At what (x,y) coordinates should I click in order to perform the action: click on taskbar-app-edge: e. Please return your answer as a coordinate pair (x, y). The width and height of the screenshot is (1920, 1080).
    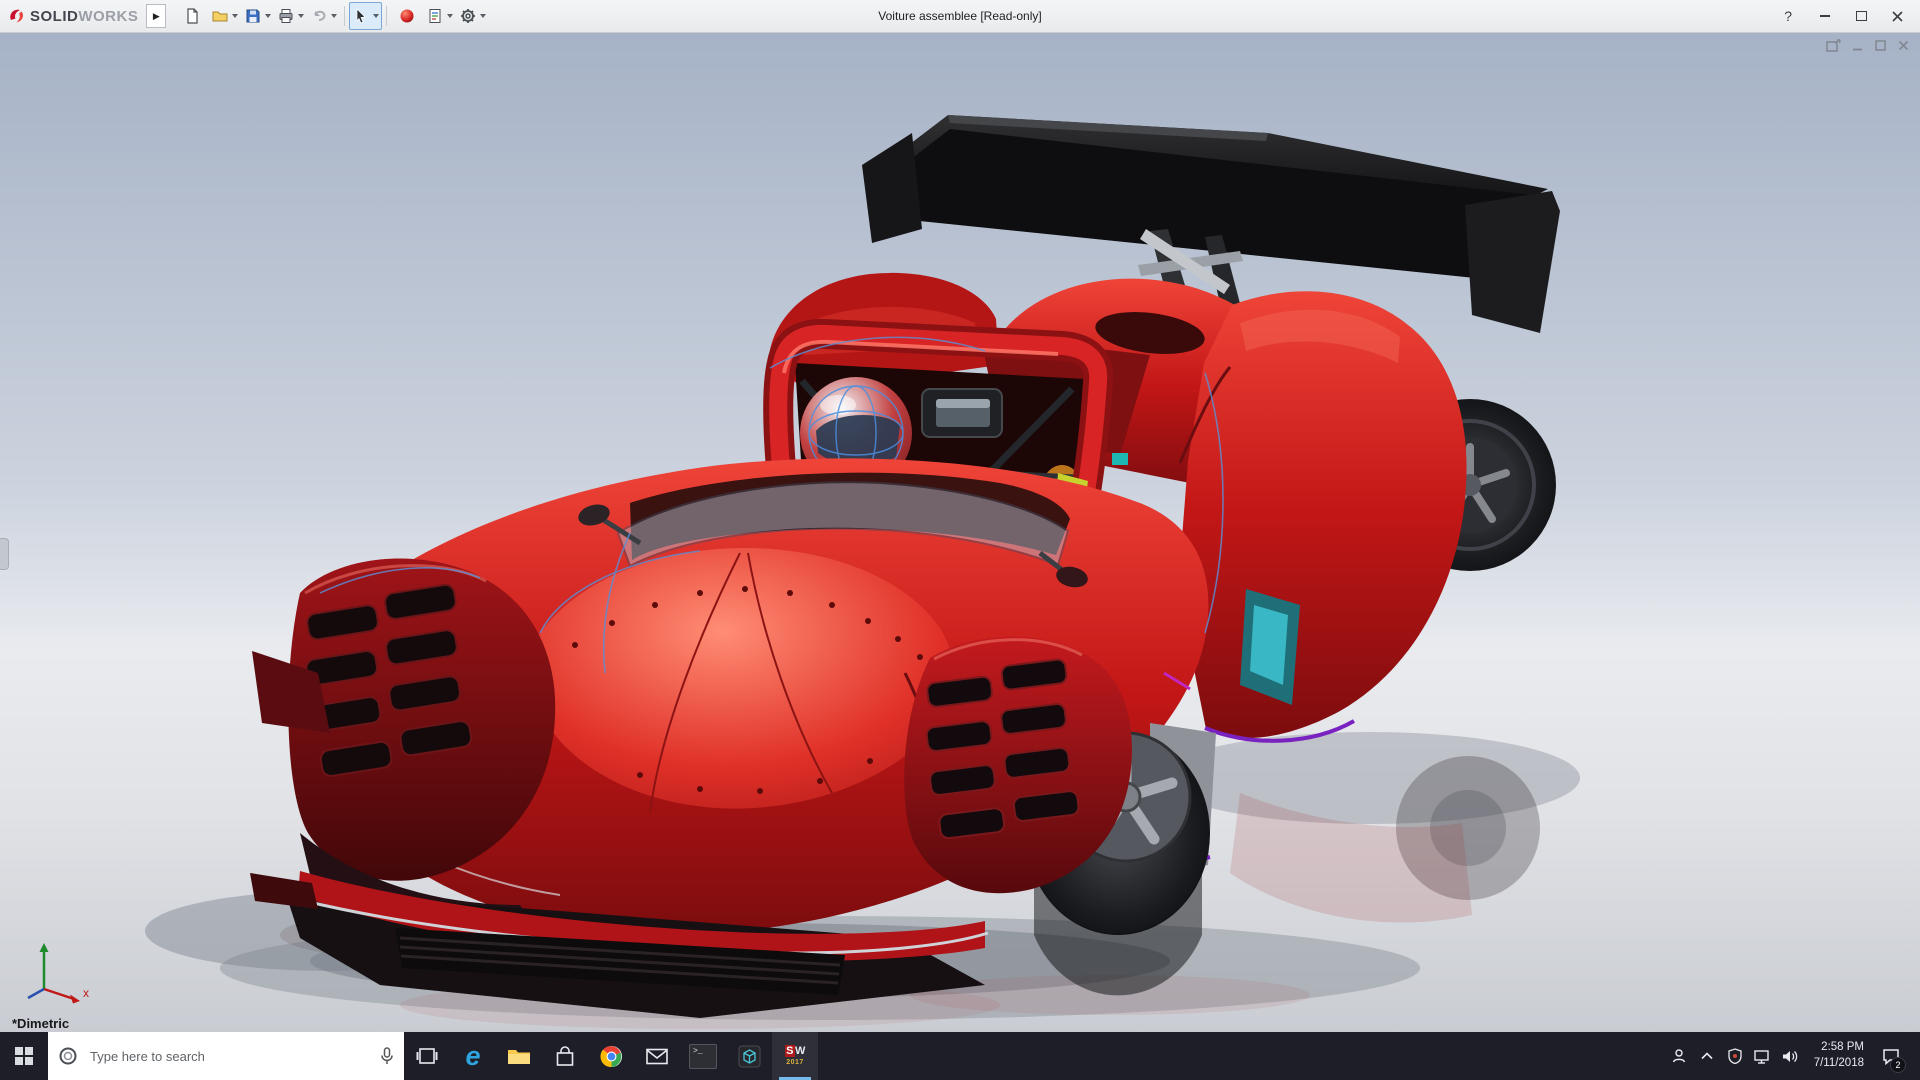
    Looking at the image, I should click on (473, 1056).